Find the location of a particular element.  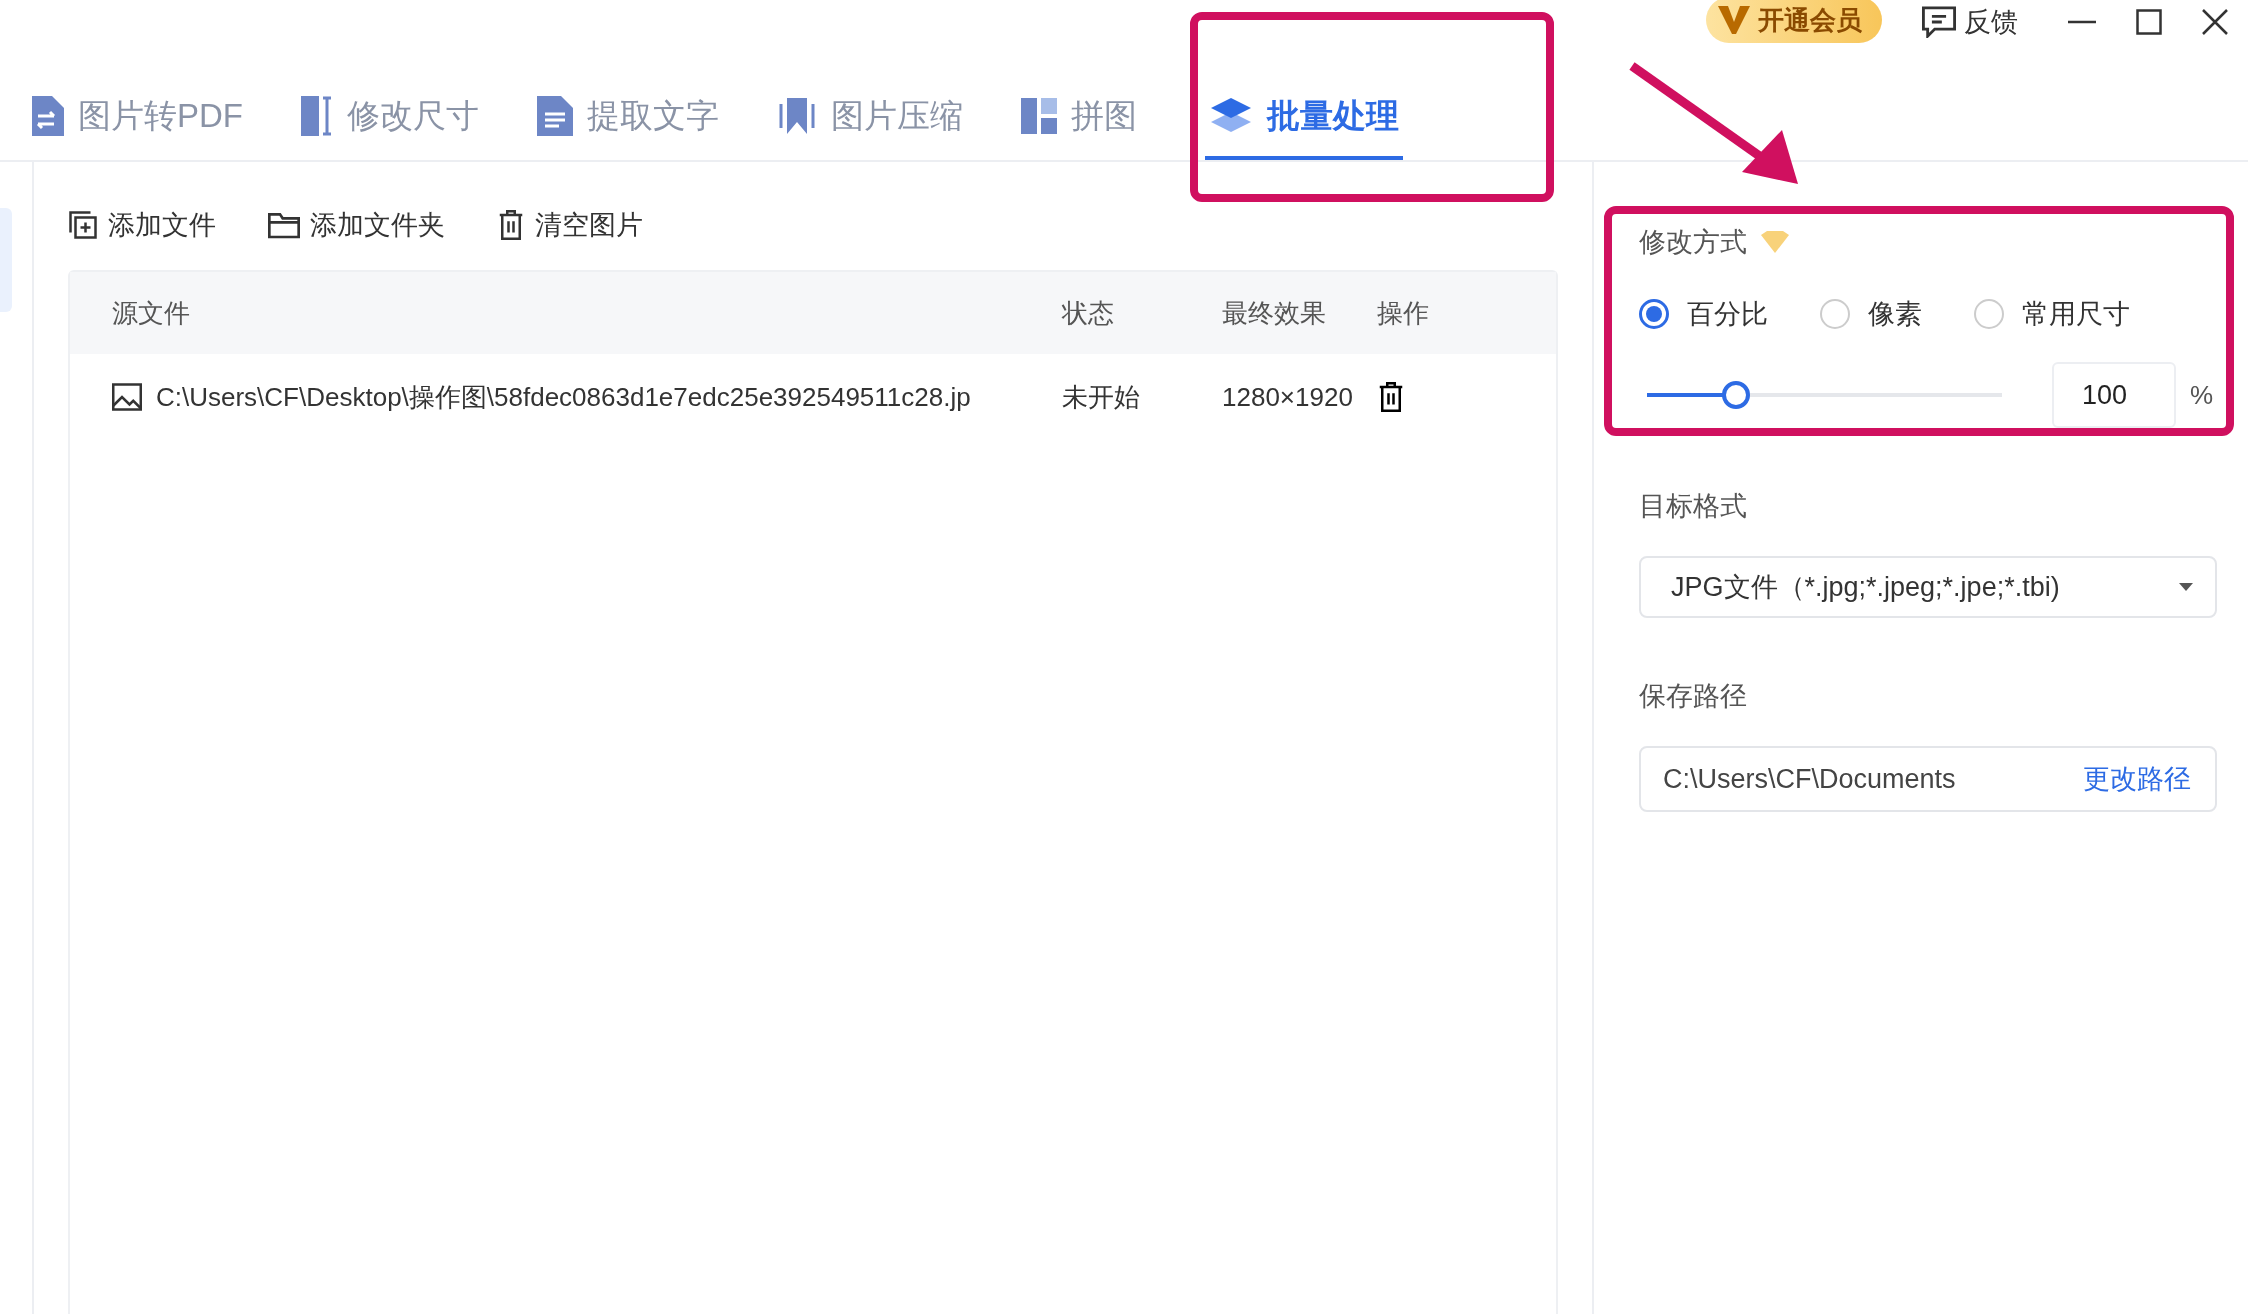

unit-label: % is located at coordinates (2202, 395).